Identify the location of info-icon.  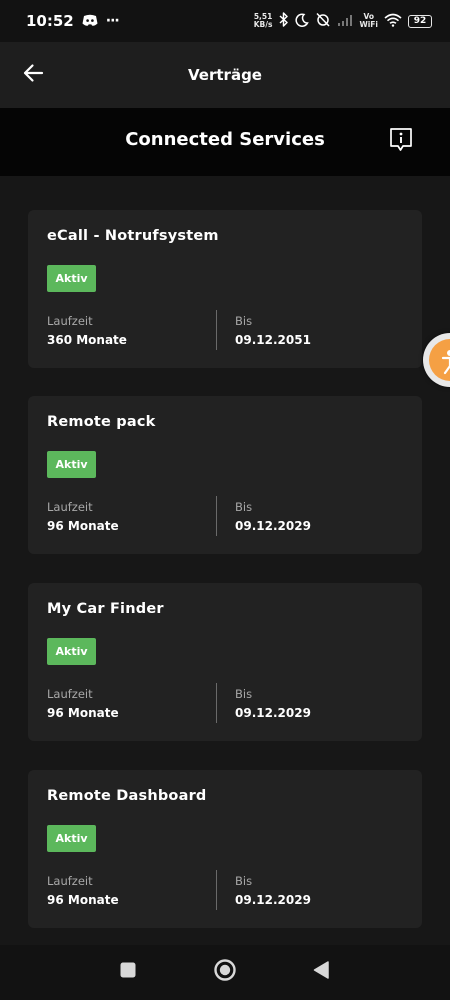
(401, 143).